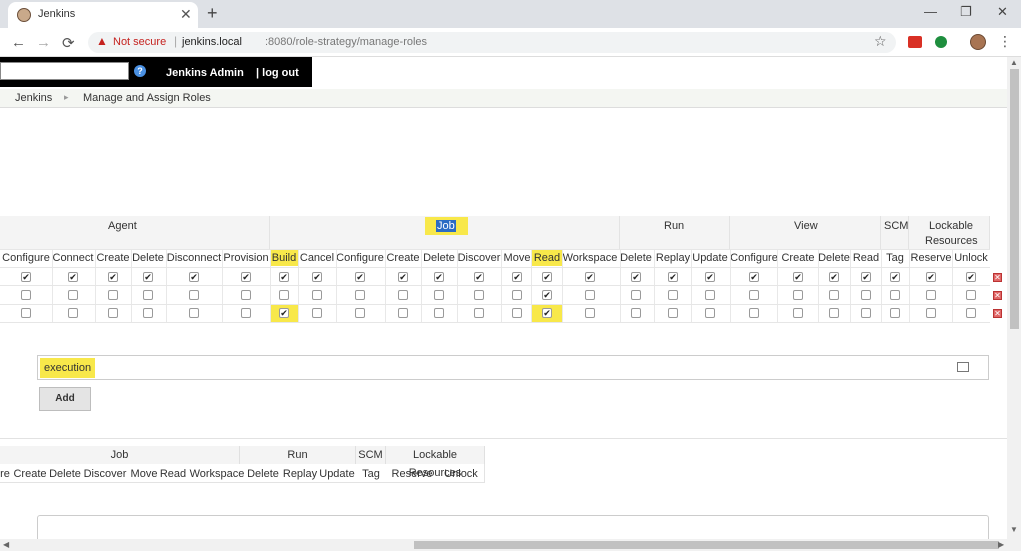  I want to click on extension-red-icon, so click(915, 42).